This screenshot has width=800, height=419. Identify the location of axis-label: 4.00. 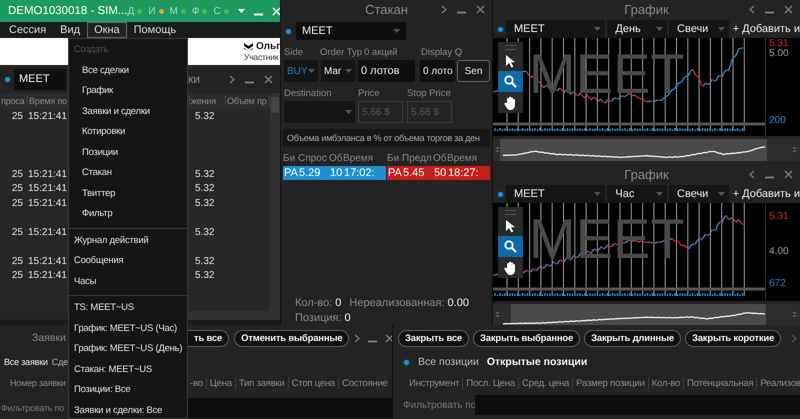
(779, 252).